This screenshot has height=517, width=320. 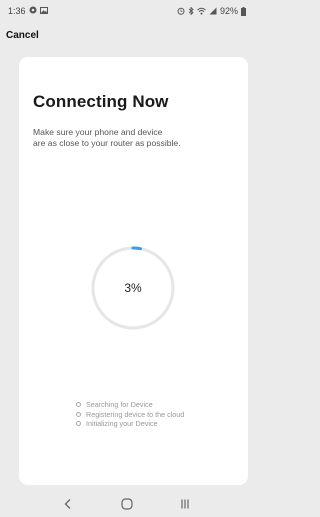 What do you see at coordinates (228, 11) in the screenshot?
I see `battery-percent: 92%` at bounding box center [228, 11].